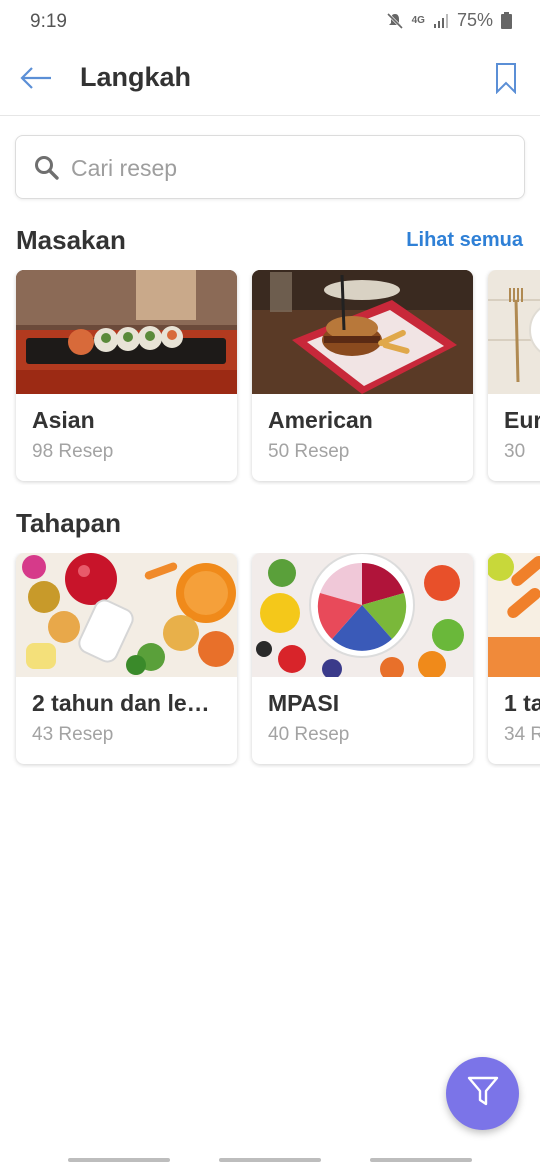 This screenshot has height=1170, width=540. I want to click on bookmark-button, so click(506, 80).